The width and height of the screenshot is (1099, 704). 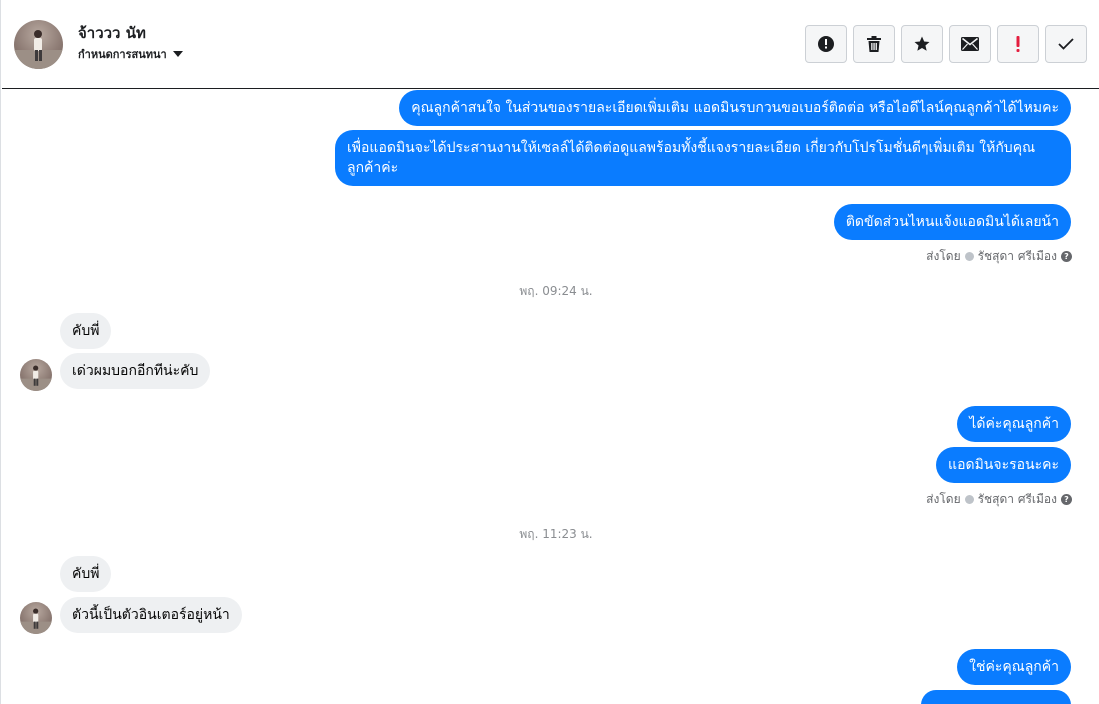 What do you see at coordinates (135, 371) in the screenshot?
I see `incoming-message: เด่วผมบอกอีกทีน่ะคับ` at bounding box center [135, 371].